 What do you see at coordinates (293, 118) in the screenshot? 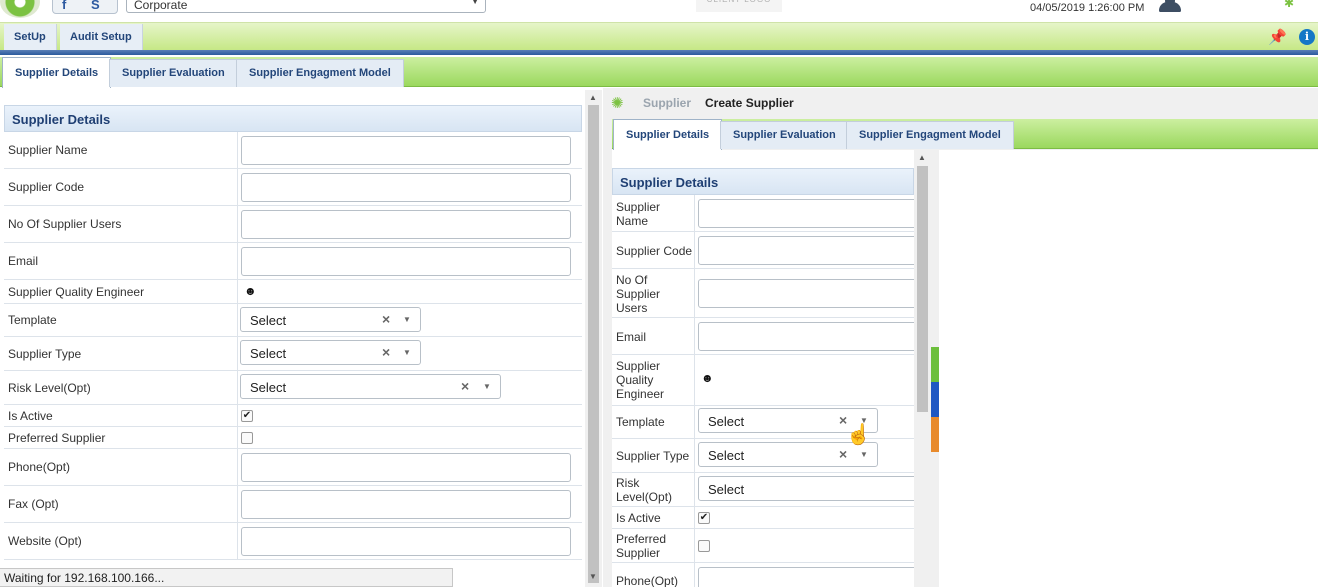
I see `section-title: Supplier Details` at bounding box center [293, 118].